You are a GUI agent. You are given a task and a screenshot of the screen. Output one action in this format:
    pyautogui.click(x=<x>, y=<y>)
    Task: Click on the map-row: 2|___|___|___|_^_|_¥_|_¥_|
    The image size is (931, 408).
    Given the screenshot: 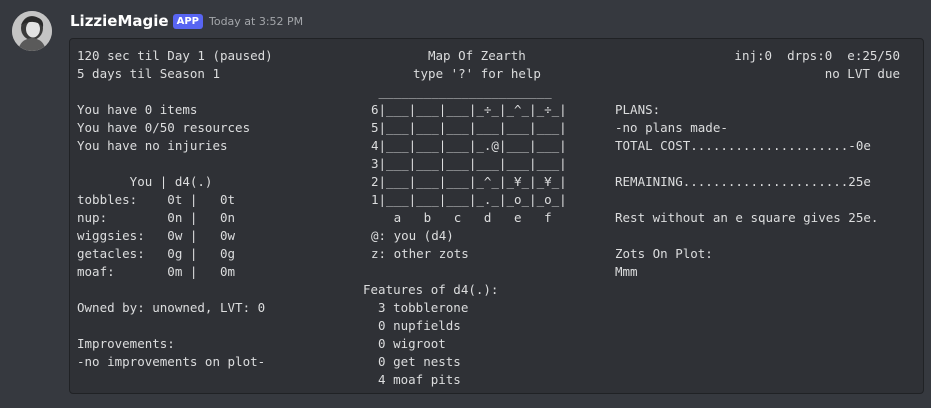 What is the action you would take?
    pyautogui.click(x=469, y=181)
    